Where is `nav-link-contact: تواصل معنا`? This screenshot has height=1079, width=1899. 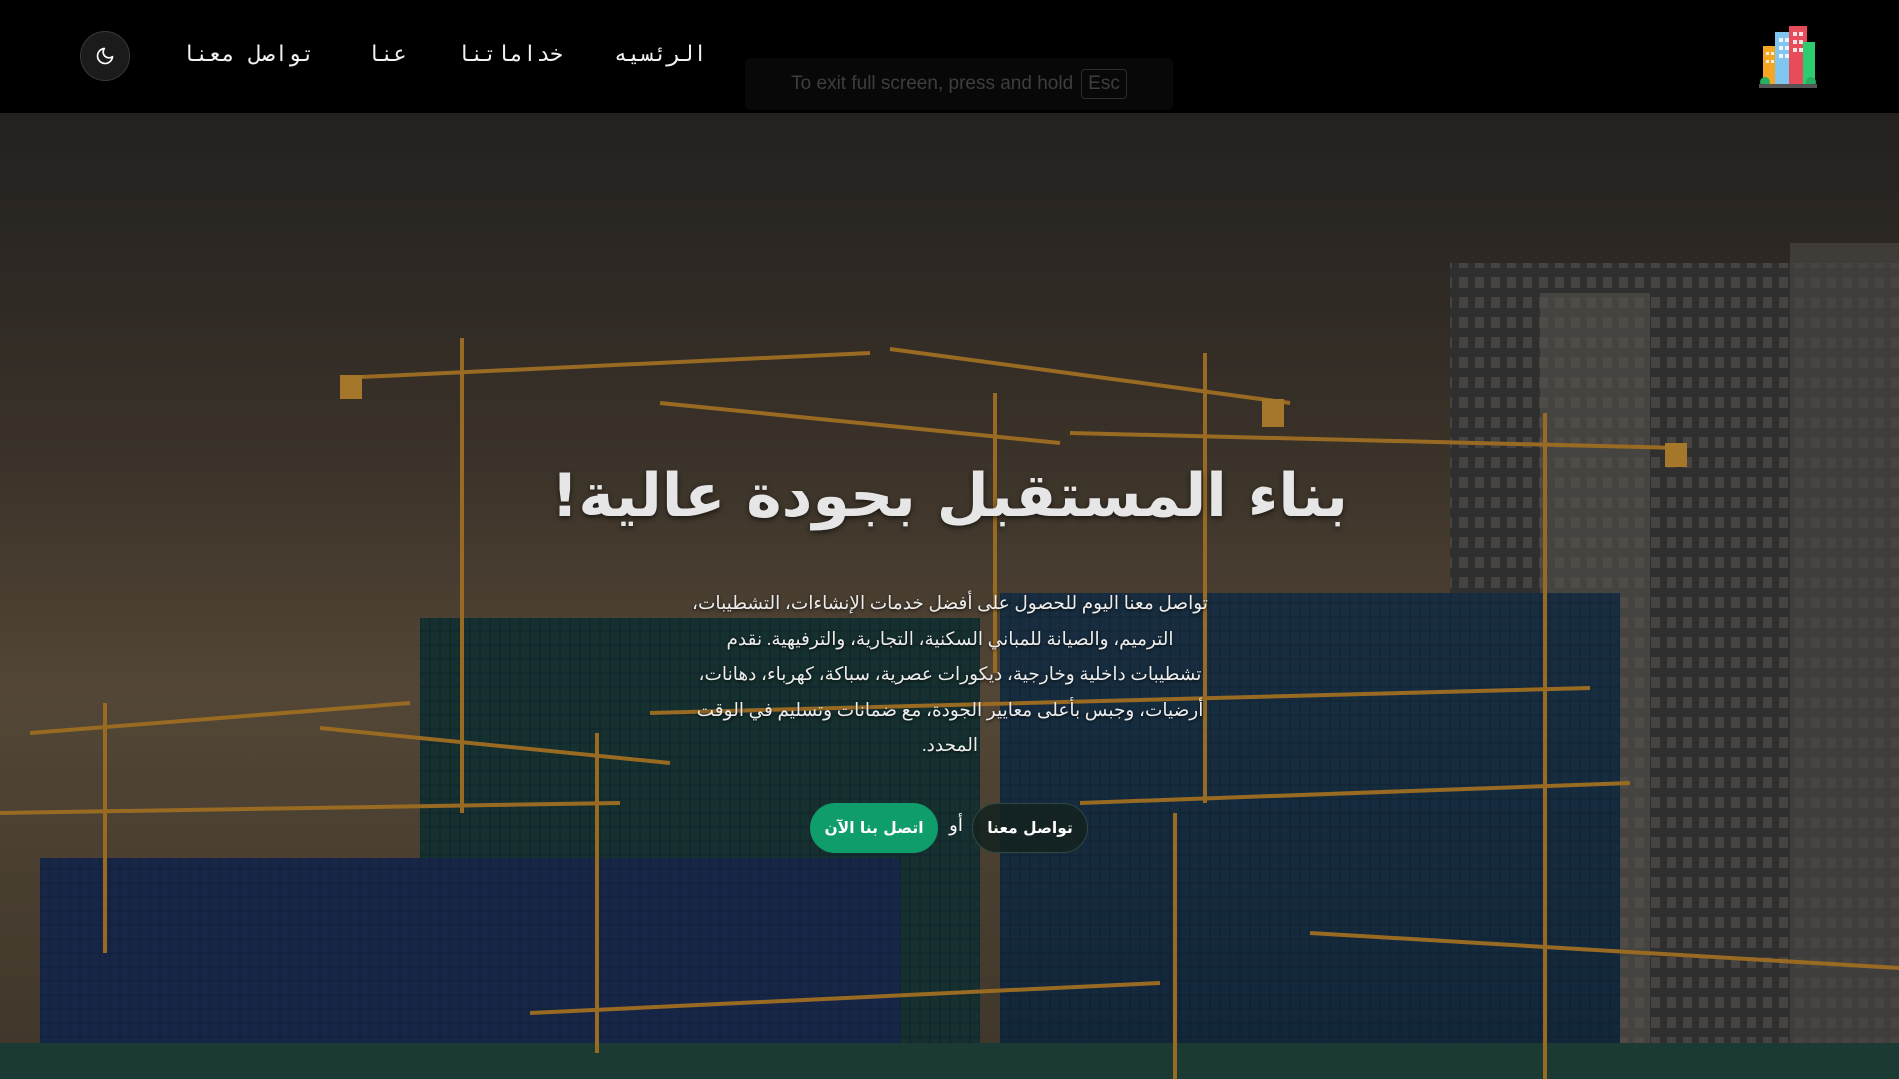 nav-link-contact: تواصل معنا is located at coordinates (248, 54).